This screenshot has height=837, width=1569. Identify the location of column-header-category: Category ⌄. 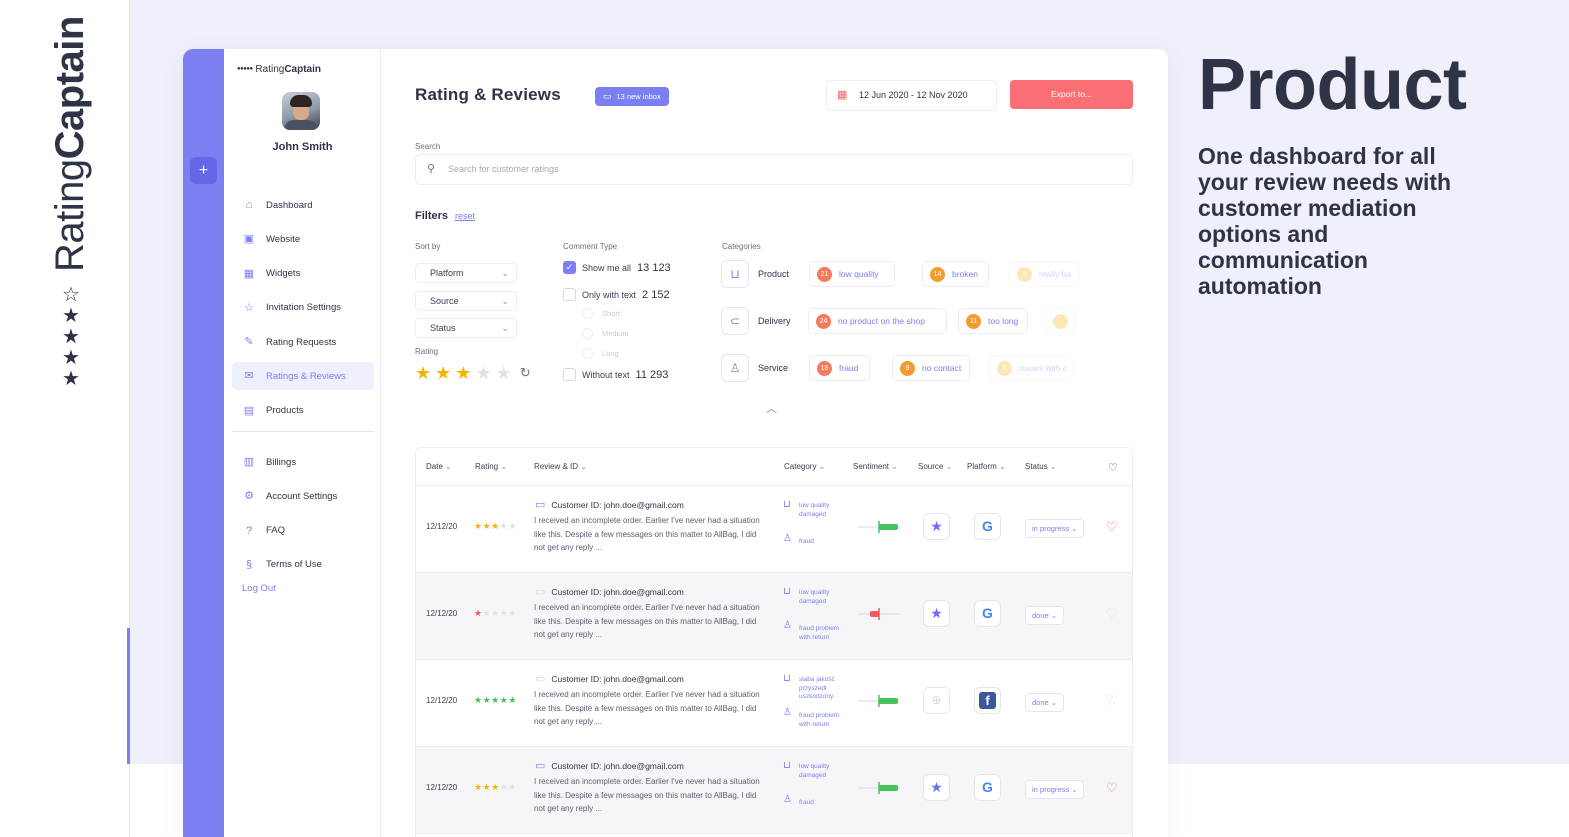
(804, 466).